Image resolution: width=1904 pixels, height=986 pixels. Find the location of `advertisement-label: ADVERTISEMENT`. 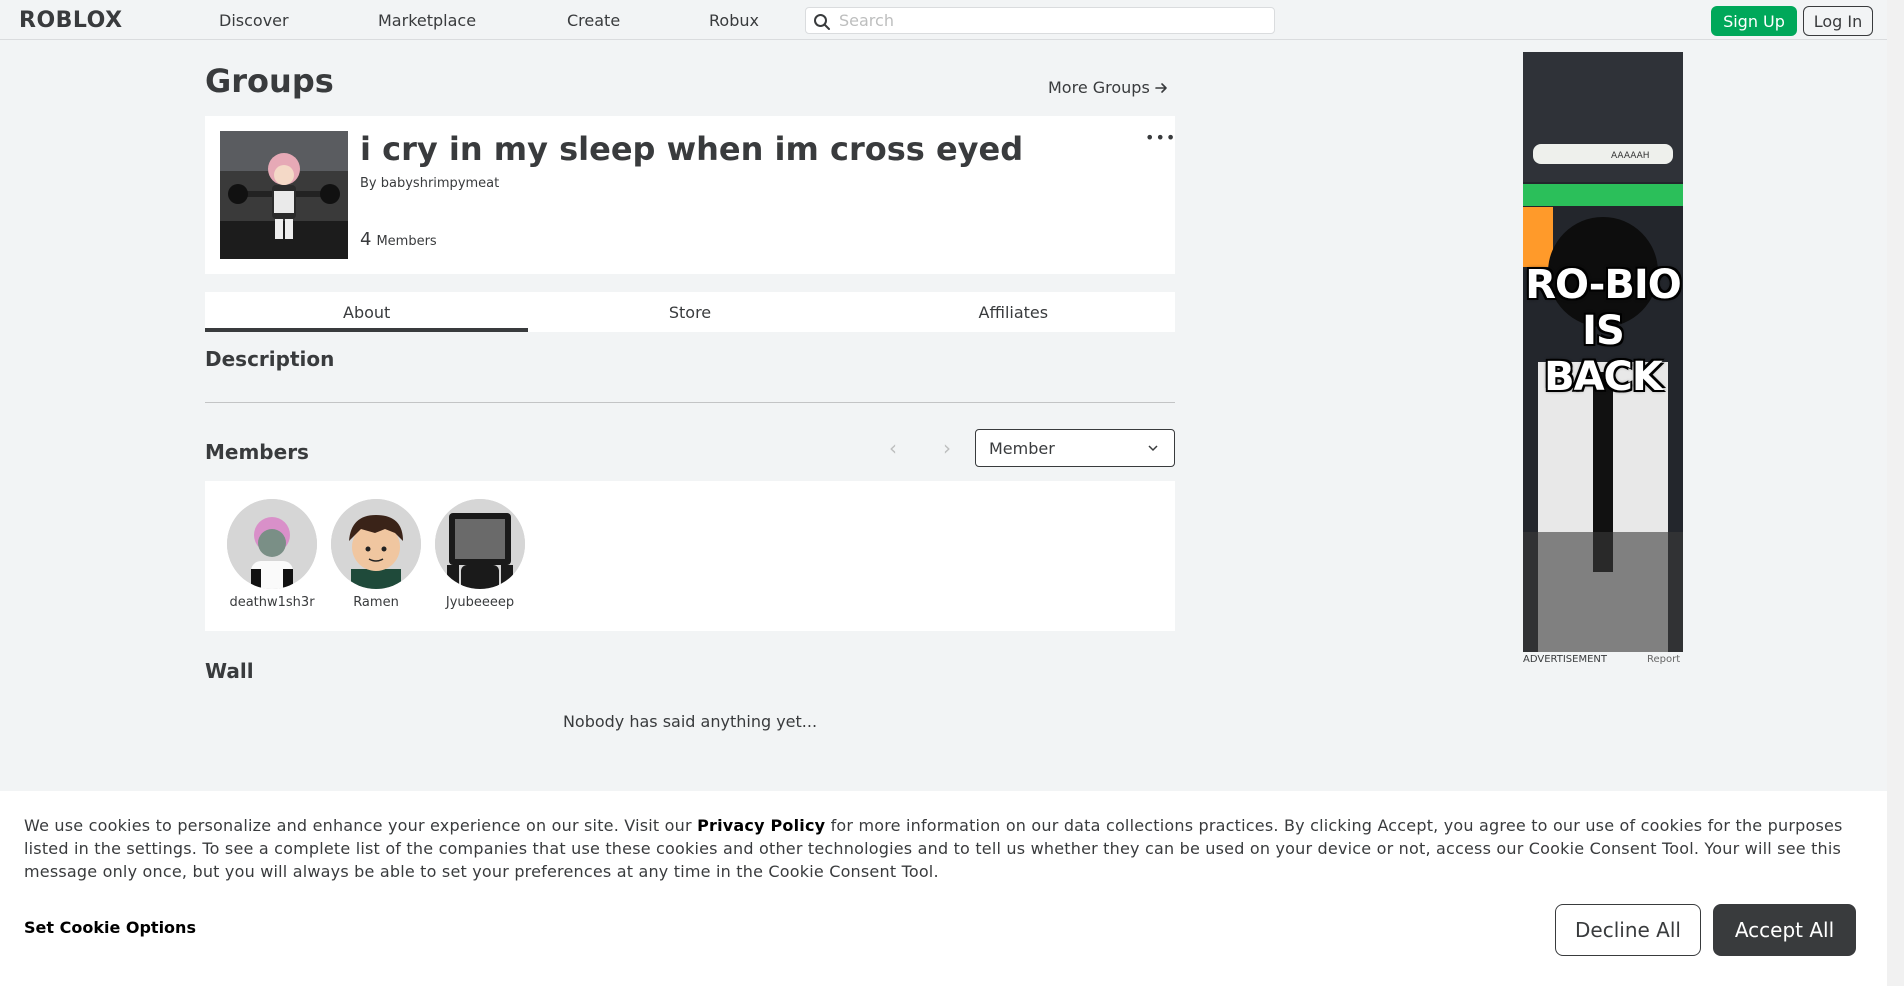

advertisement-label: ADVERTISEMENT is located at coordinates (1565, 659).